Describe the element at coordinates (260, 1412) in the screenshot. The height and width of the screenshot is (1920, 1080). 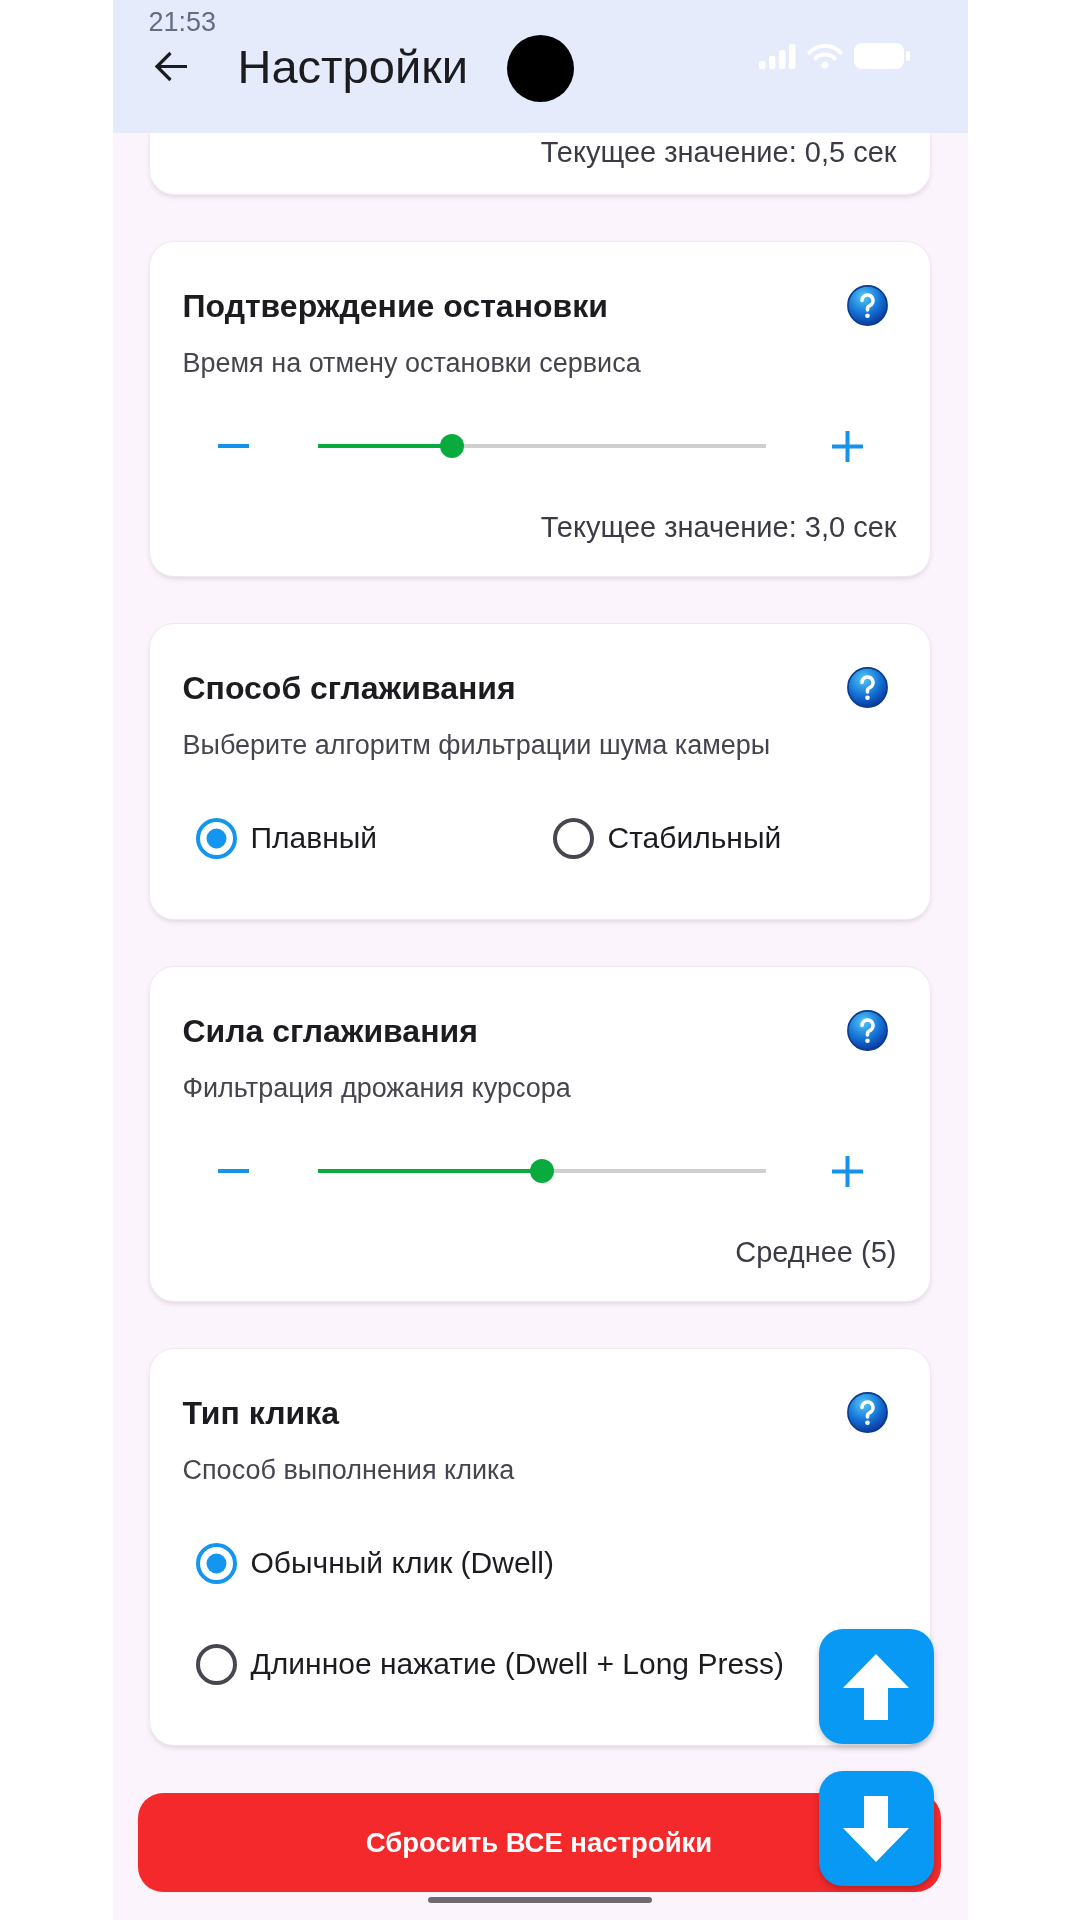
I see `setting-title: Тип клика` at that location.